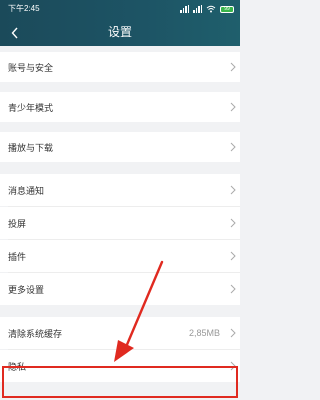 This screenshot has height=400, width=320. What do you see at coordinates (26, 190) in the screenshot?
I see `settings-item-label: 消息通知` at bounding box center [26, 190].